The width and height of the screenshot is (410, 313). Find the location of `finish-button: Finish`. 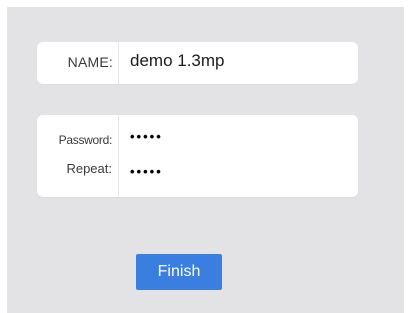

finish-button: Finish is located at coordinates (179, 272).